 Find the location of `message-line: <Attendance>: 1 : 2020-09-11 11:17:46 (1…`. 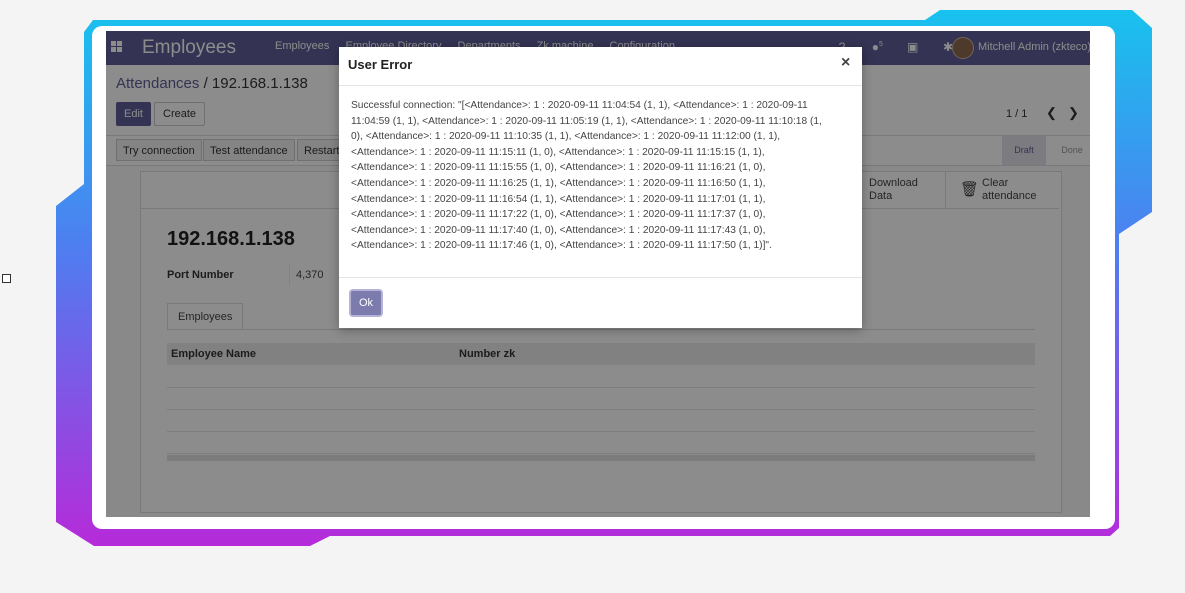

message-line: <Attendance>: 1 : 2020-09-11 11:17:46 (1… is located at coordinates (561, 246).